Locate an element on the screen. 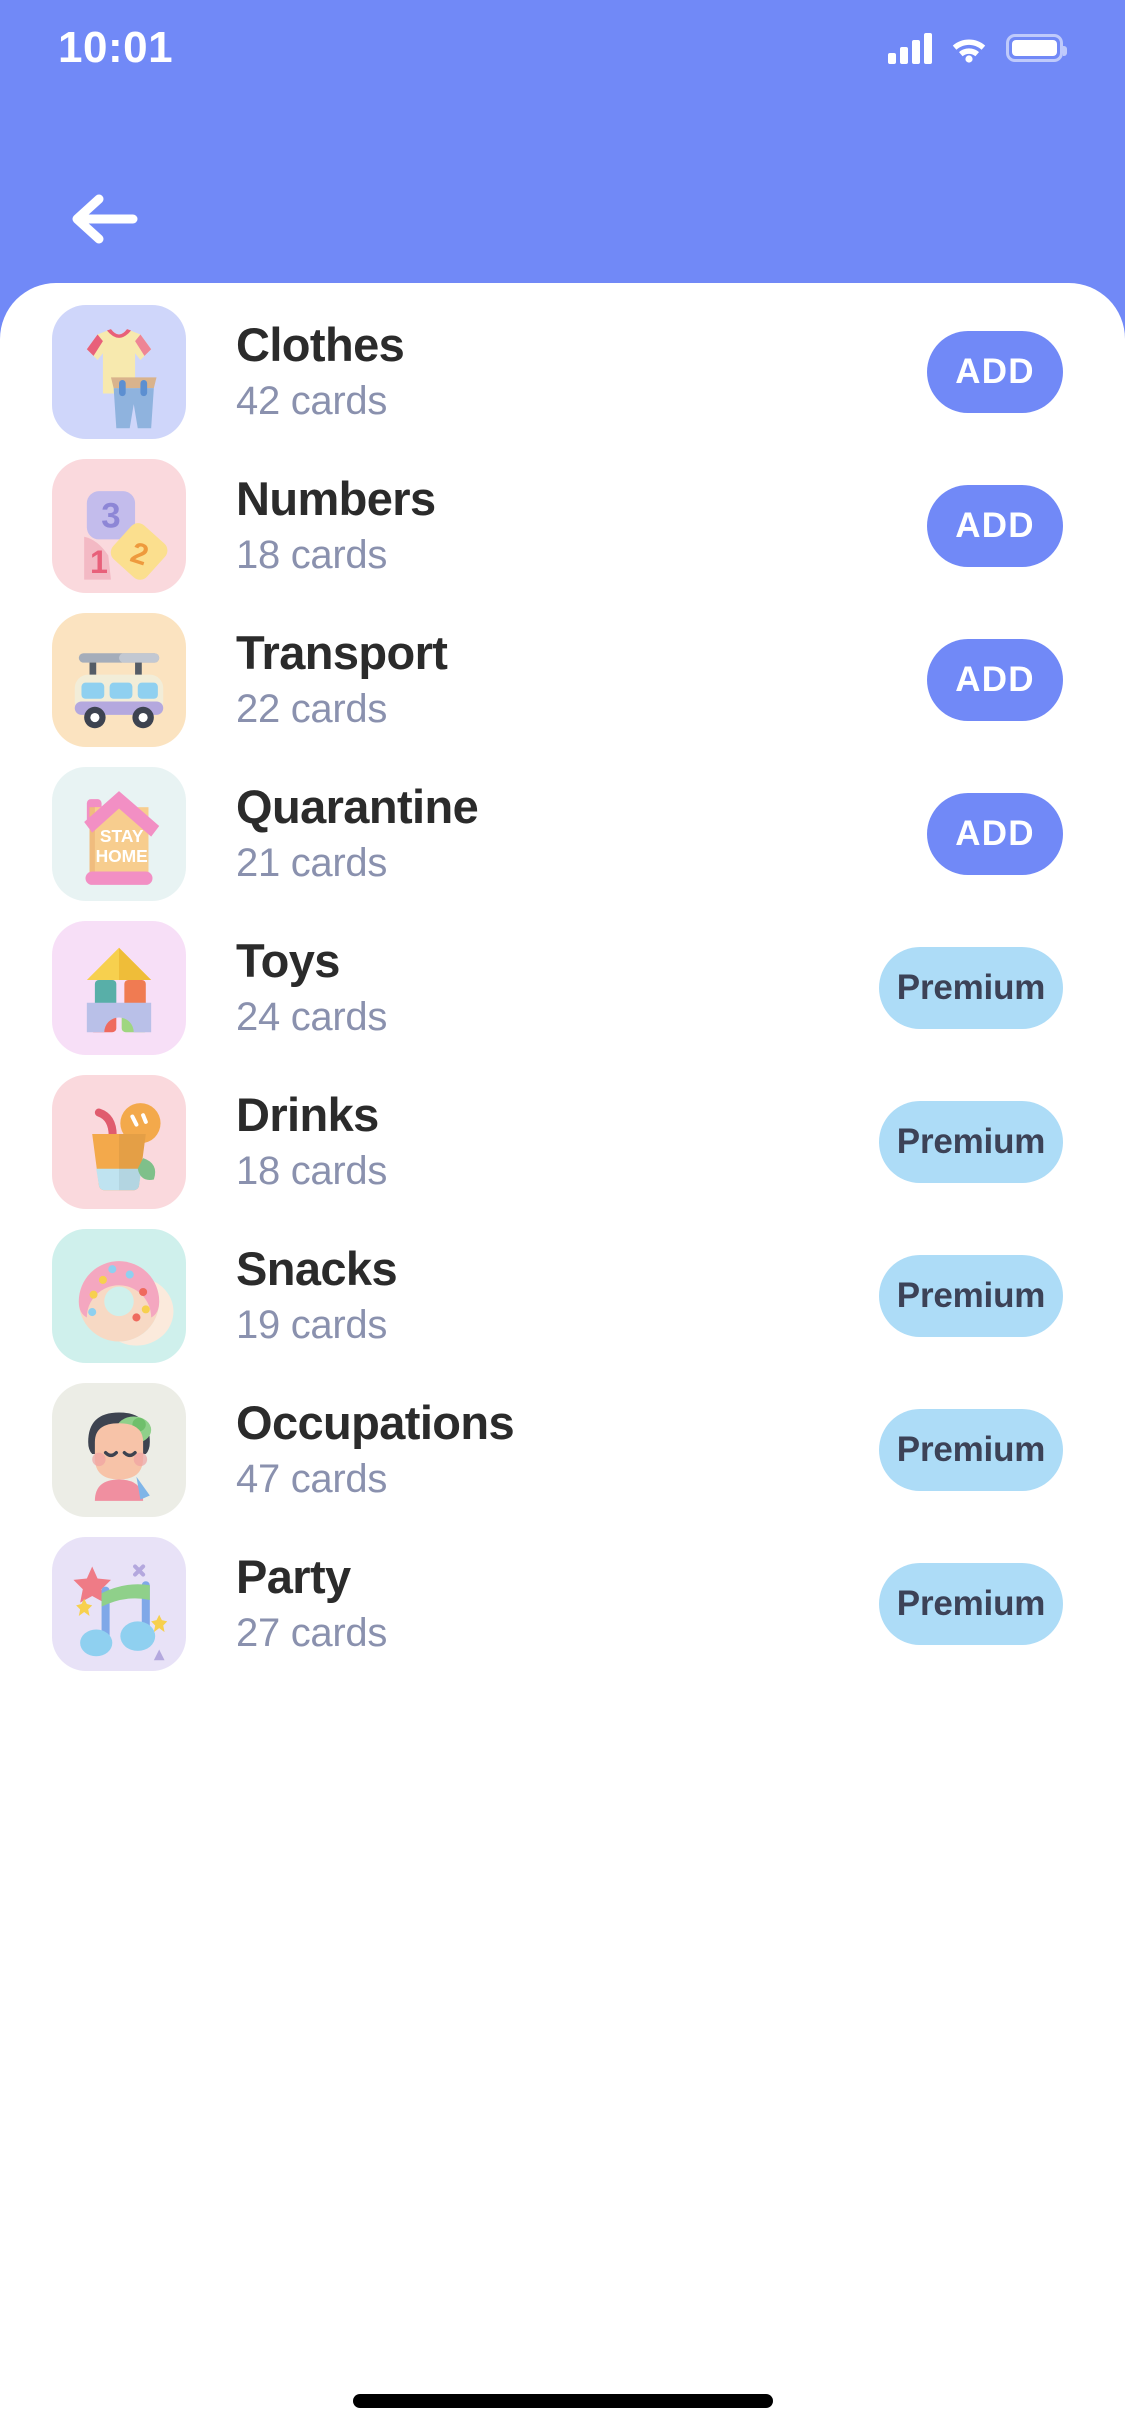 This screenshot has width=1125, height=2436. svg-text: HOME is located at coordinates (122, 856).